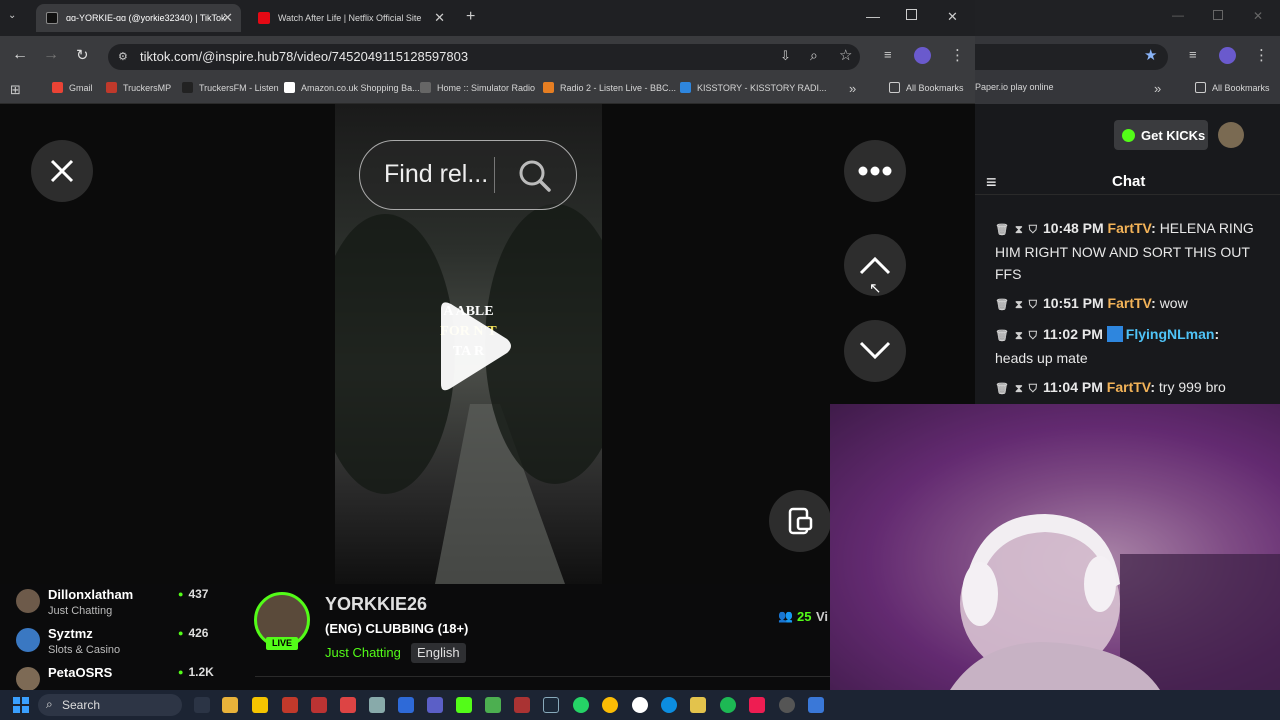 The height and width of the screenshot is (720, 1280). Describe the element at coordinates (82, 55) in the screenshot. I see `reload-button: ↻` at that location.